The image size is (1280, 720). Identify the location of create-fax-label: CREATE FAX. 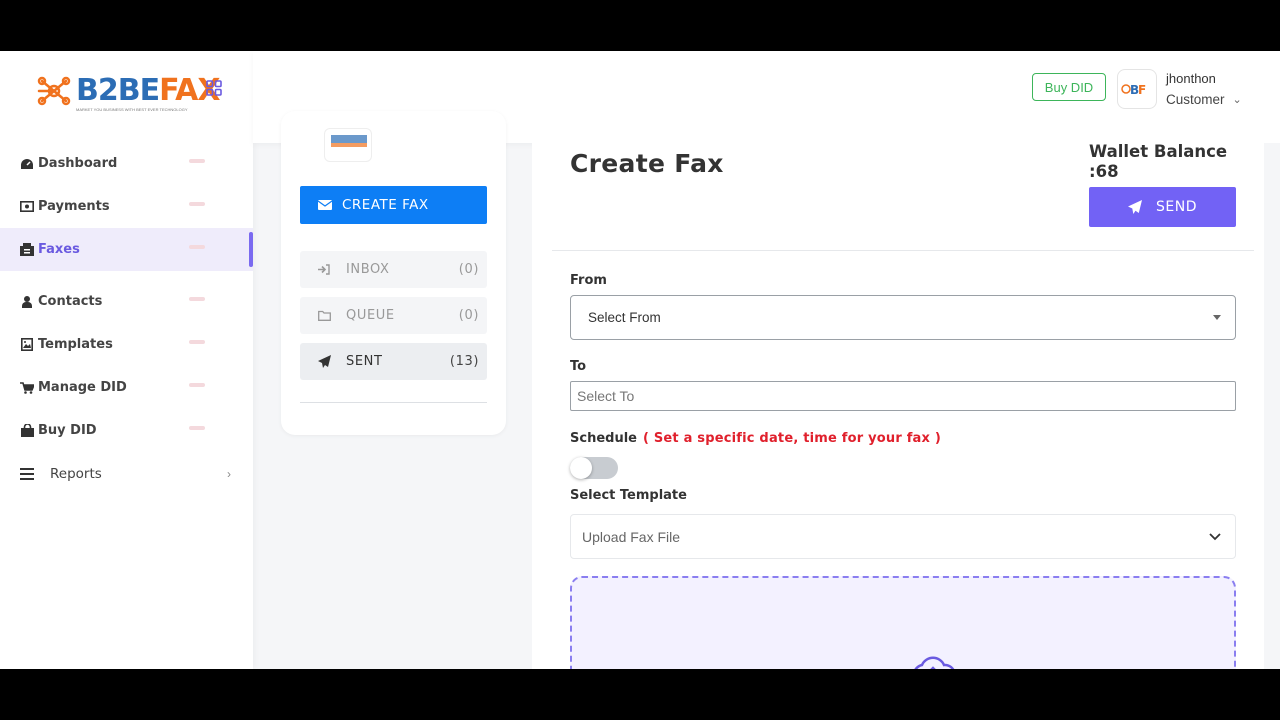
(385, 205).